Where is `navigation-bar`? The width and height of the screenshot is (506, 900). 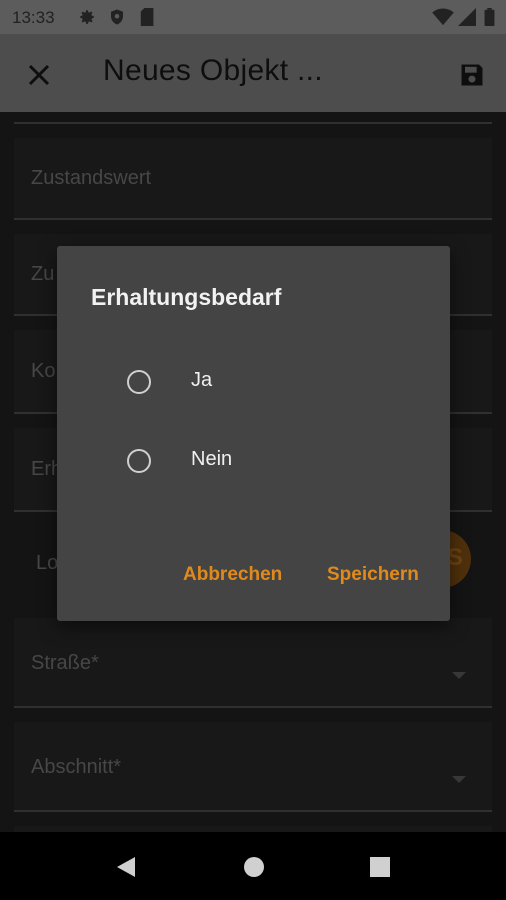
navigation-bar is located at coordinates (253, 866).